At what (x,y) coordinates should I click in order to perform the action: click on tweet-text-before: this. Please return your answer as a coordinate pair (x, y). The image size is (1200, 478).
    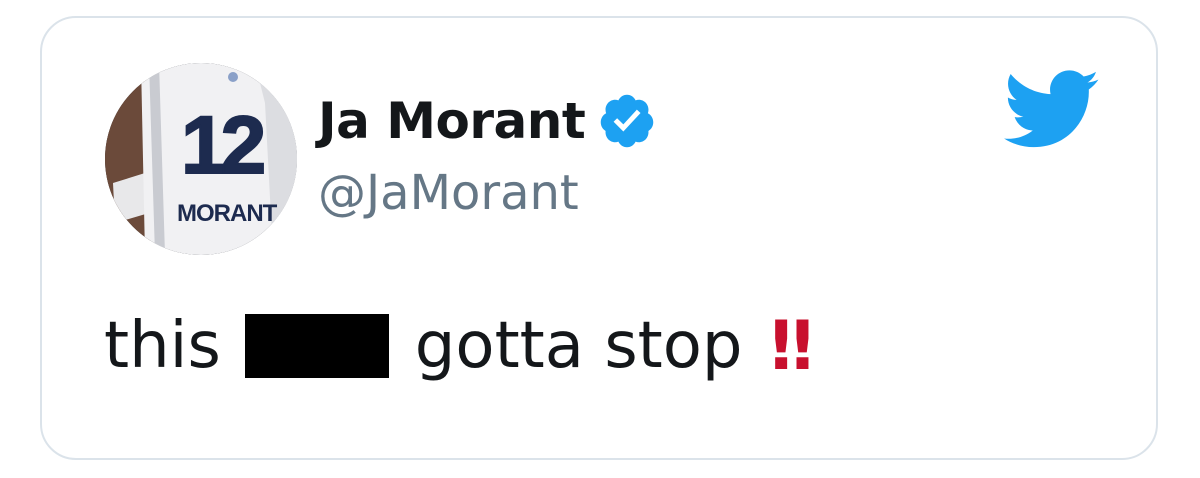
    Looking at the image, I should click on (162, 346).